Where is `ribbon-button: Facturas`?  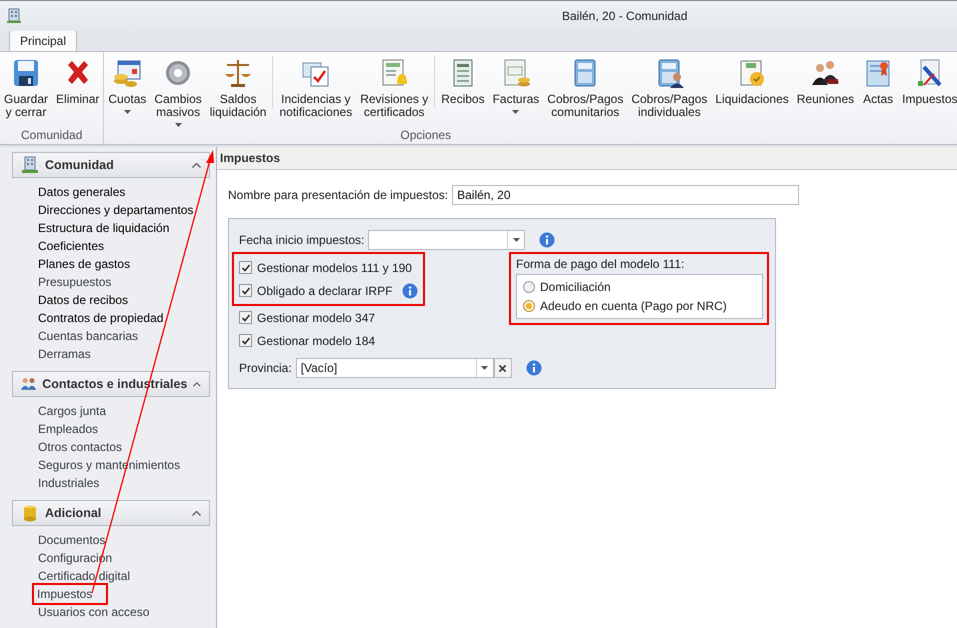
ribbon-button: Facturas is located at coordinates (516, 90).